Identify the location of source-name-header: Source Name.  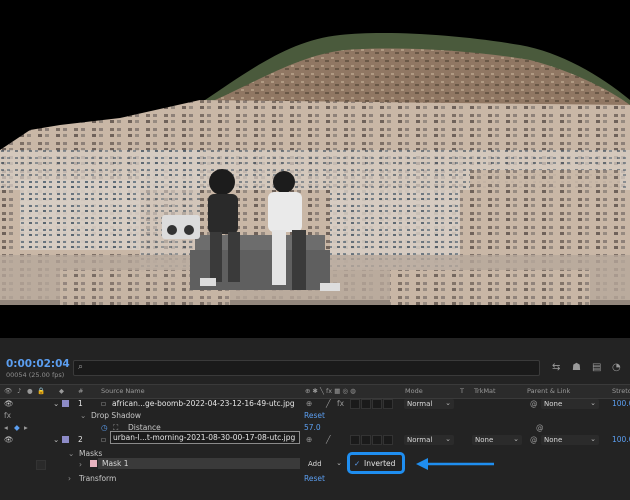
(123, 391).